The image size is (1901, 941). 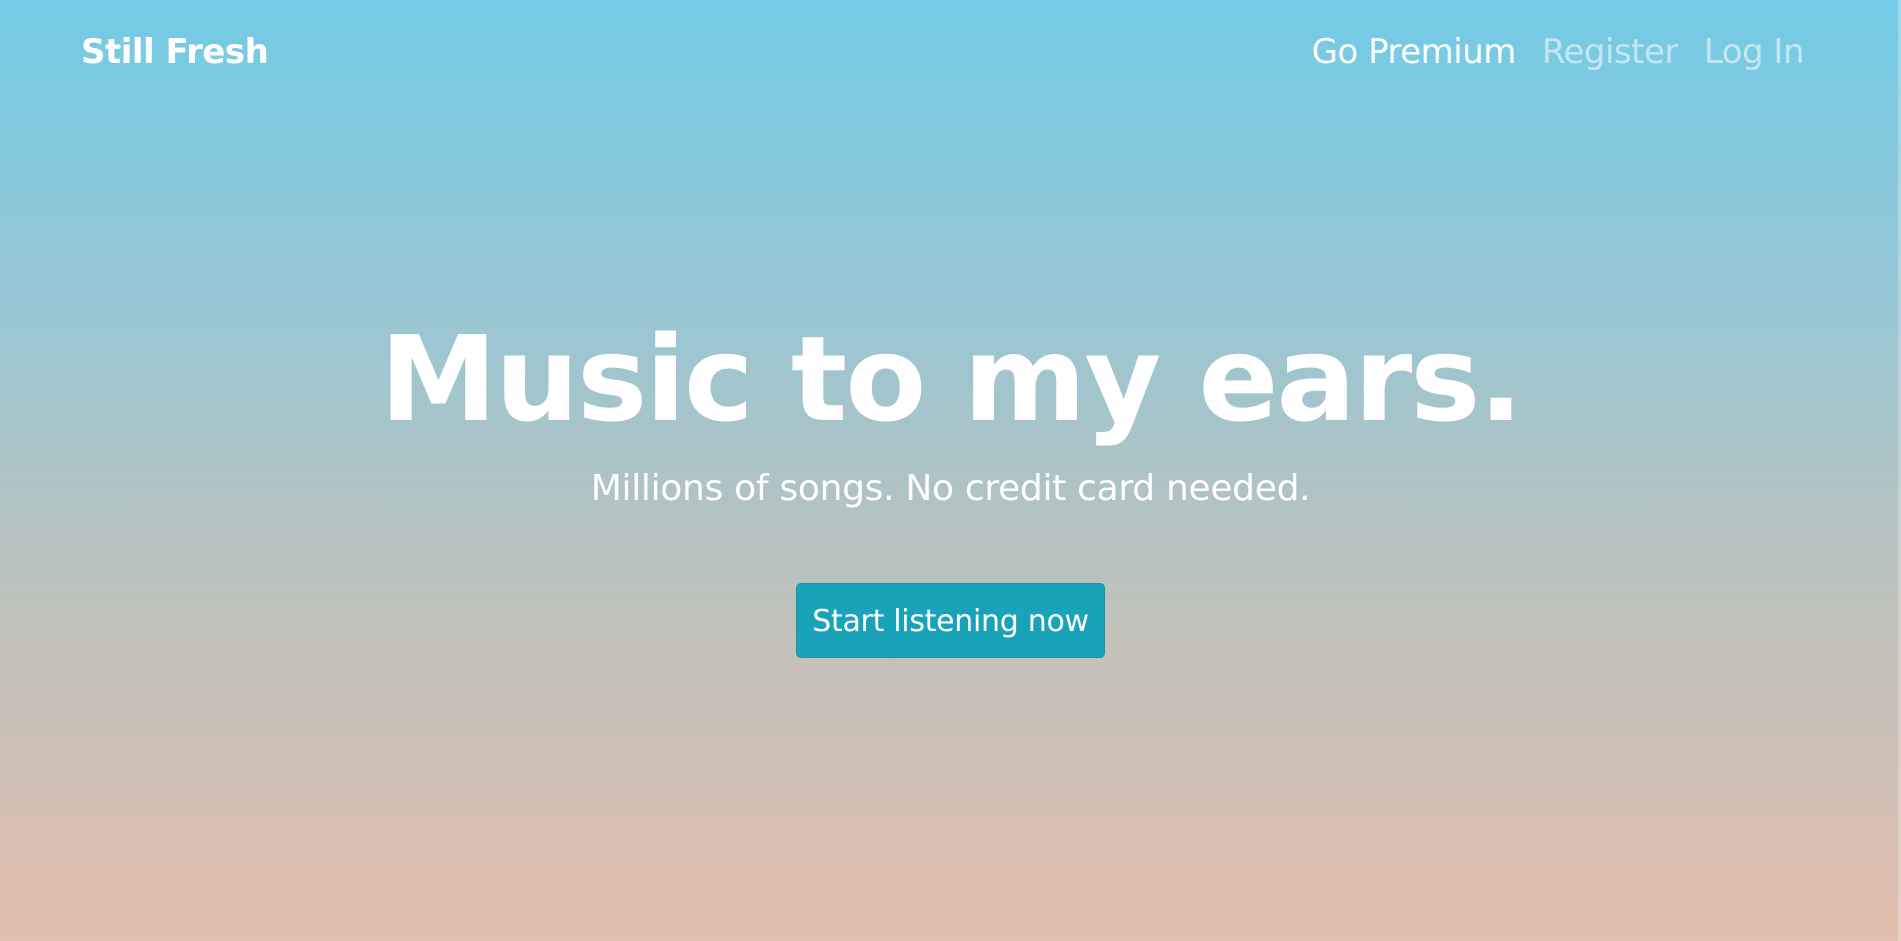 I want to click on nav-links: Go Premium Register Log In, so click(x=1558, y=52).